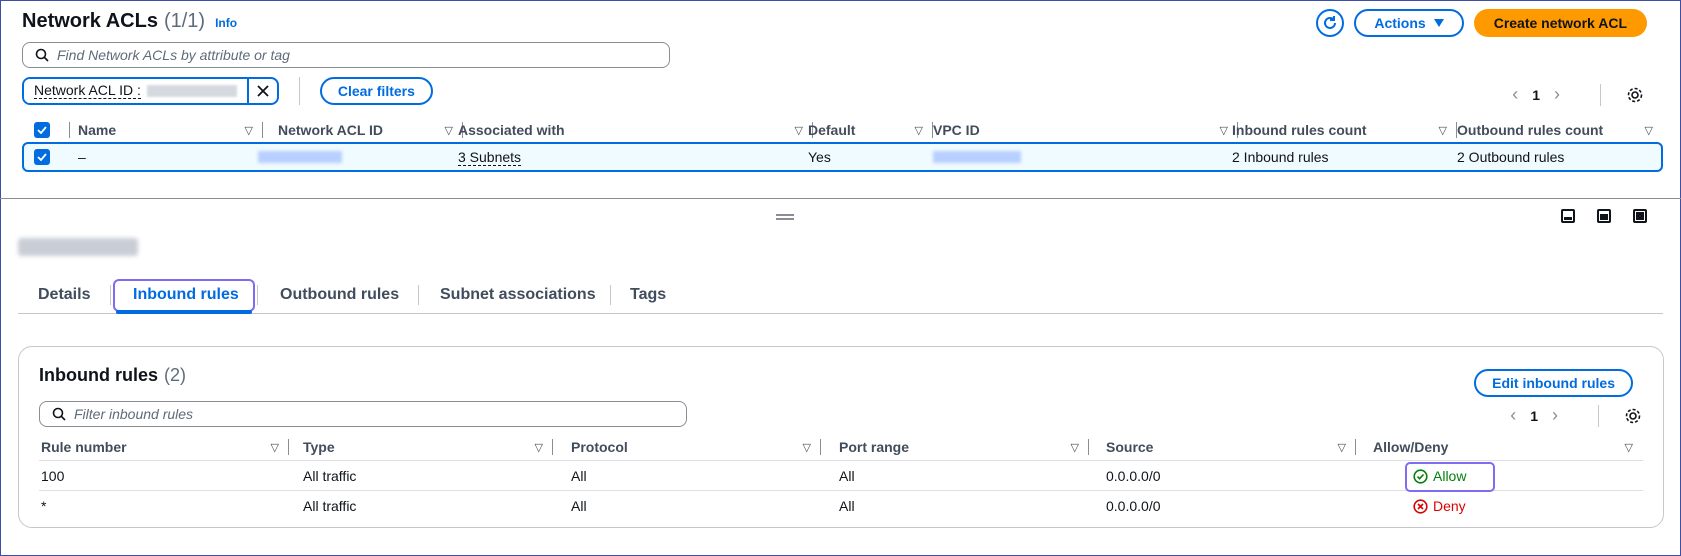  I want to click on column-header-label: VPC ID, so click(956, 130).